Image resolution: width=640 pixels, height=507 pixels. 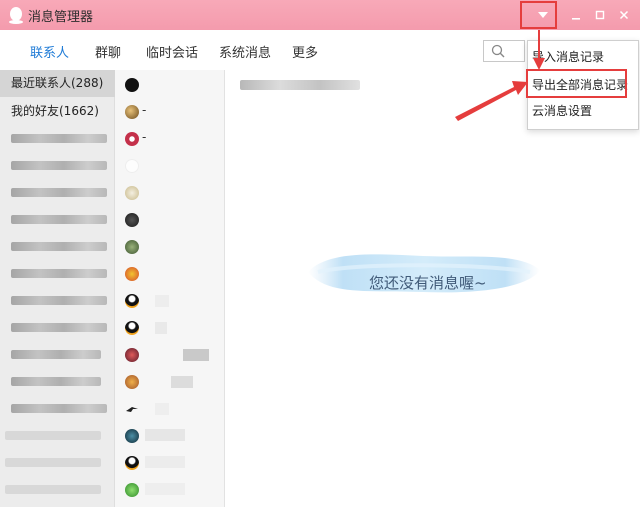 What do you see at coordinates (108, 51) in the screenshot?
I see `tab-group-chat: 群聊` at bounding box center [108, 51].